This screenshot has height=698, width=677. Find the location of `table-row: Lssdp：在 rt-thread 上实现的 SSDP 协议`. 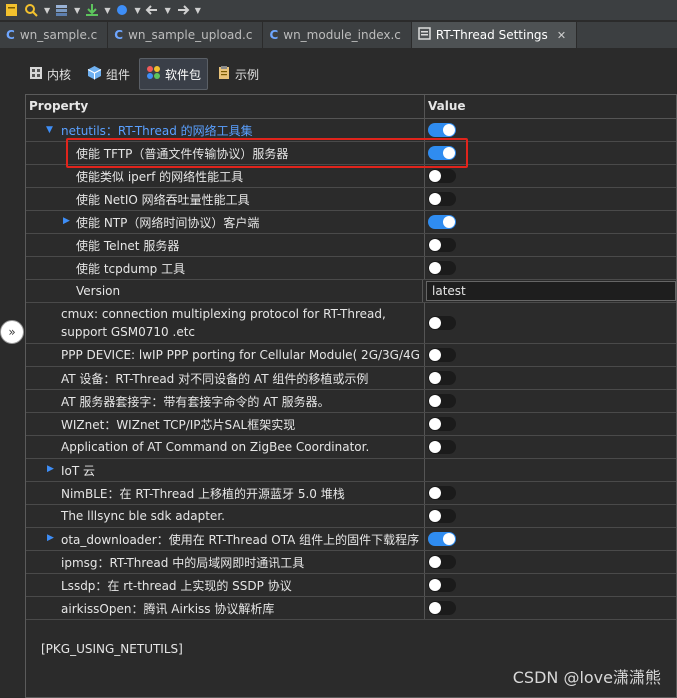

table-row: Lssdp：在 rt-thread 上实现的 SSDP 协议 is located at coordinates (351, 585).